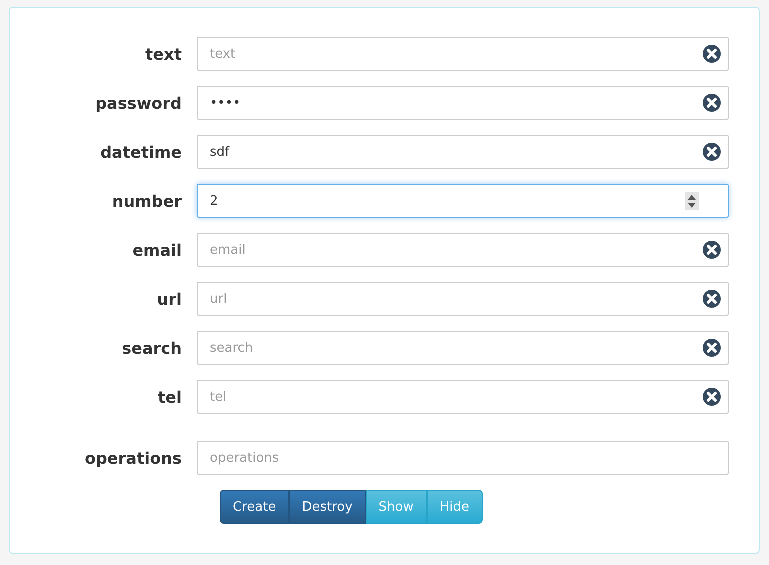  What do you see at coordinates (170, 397) in the screenshot?
I see `field-label: tel` at bounding box center [170, 397].